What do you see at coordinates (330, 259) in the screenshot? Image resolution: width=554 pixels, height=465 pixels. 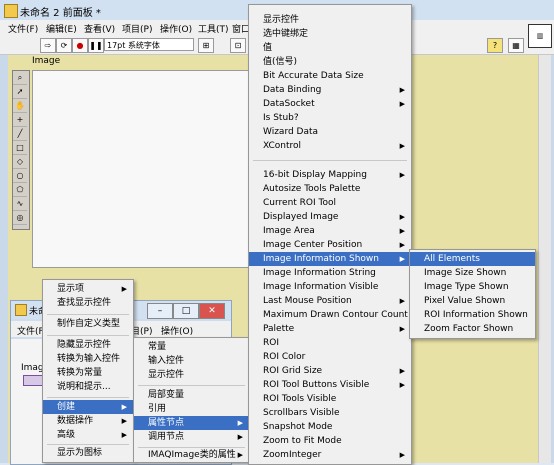 I see `prop-item-image-information-shown: Image Information Shown ▶` at bounding box center [330, 259].